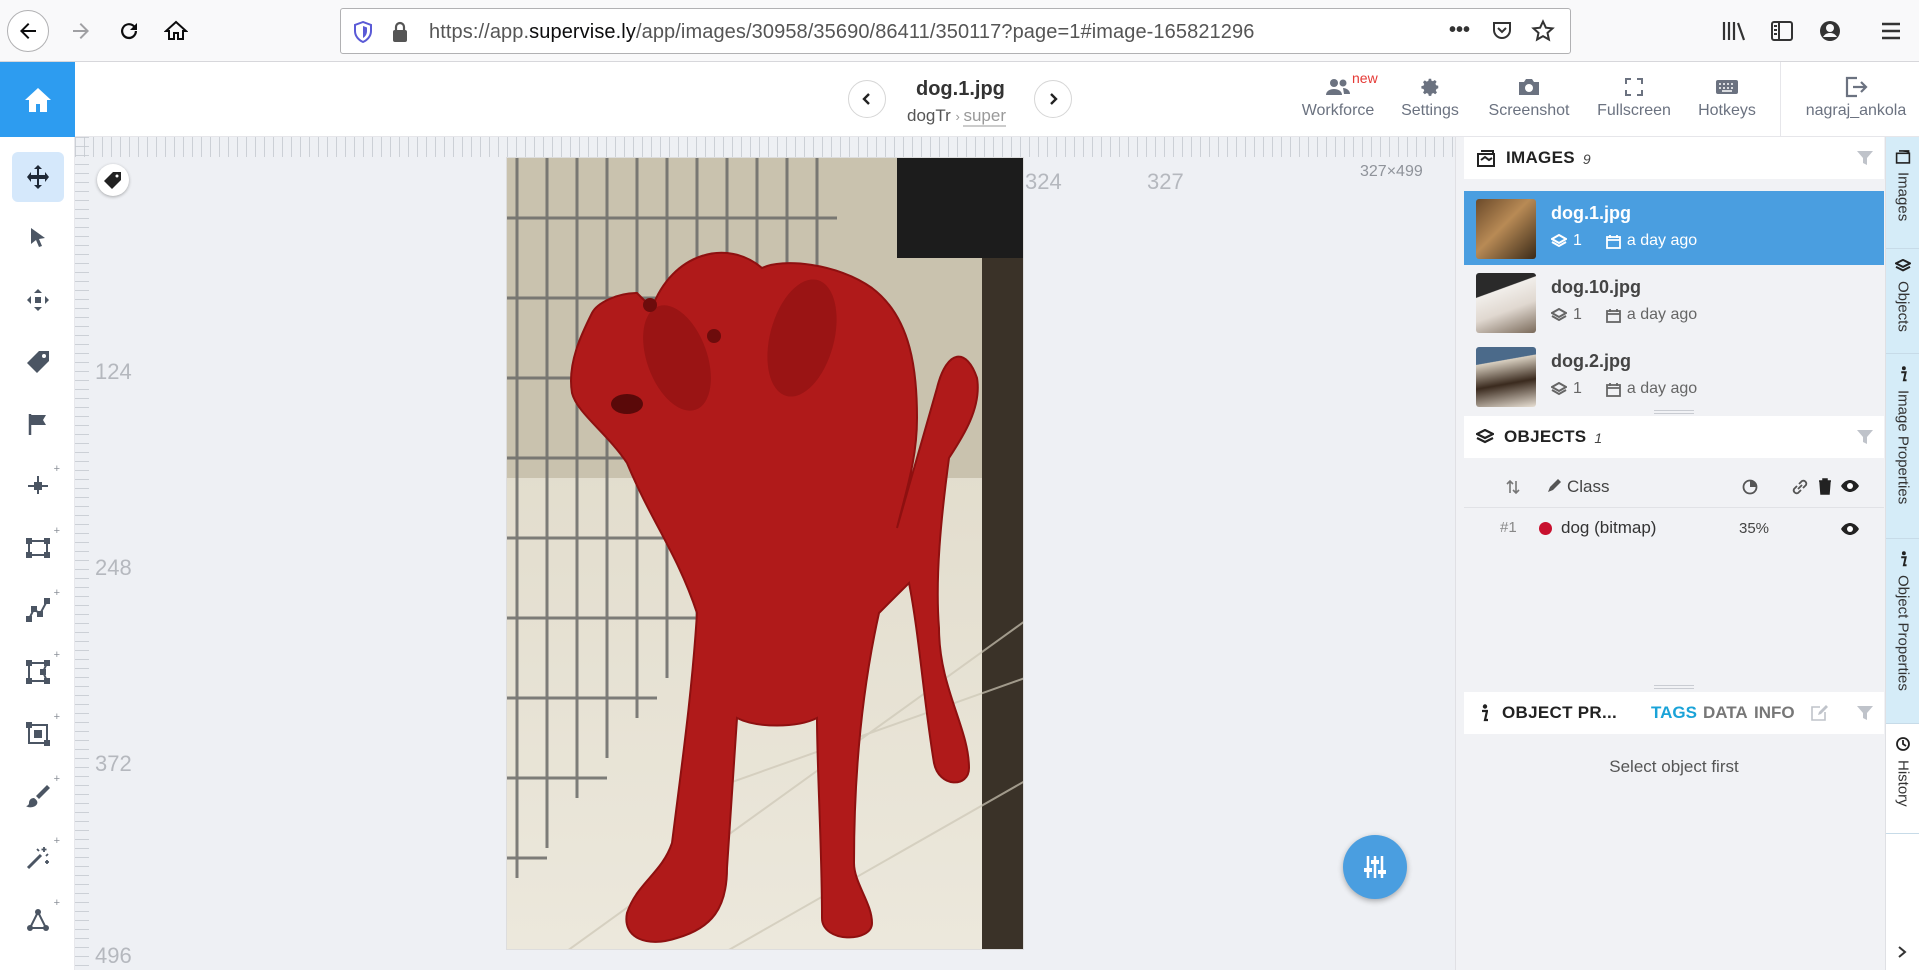 This screenshot has width=1919, height=970. I want to click on object-area: 35%, so click(1754, 528).